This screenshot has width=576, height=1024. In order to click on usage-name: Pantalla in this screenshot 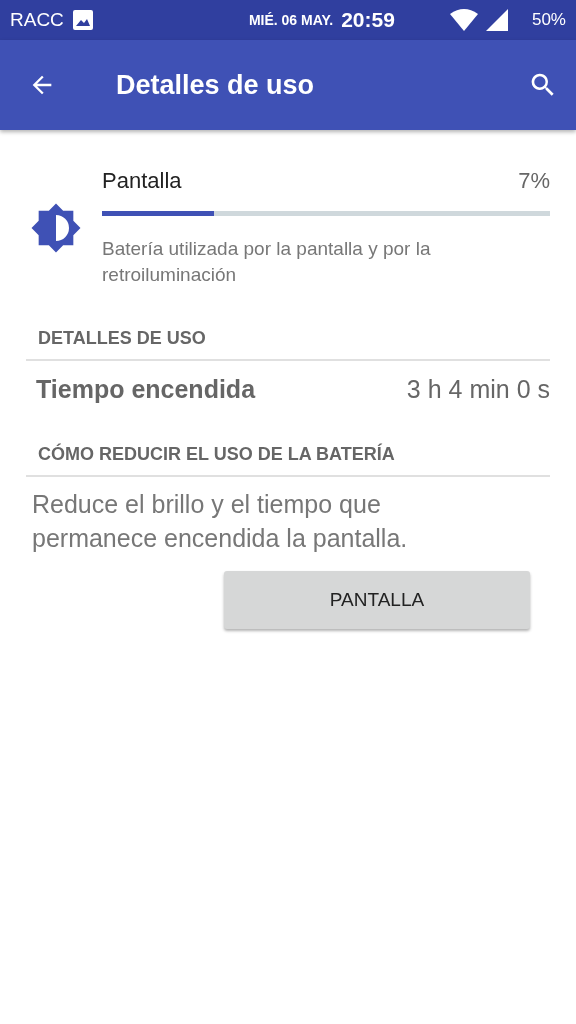, I will do `click(142, 181)`.